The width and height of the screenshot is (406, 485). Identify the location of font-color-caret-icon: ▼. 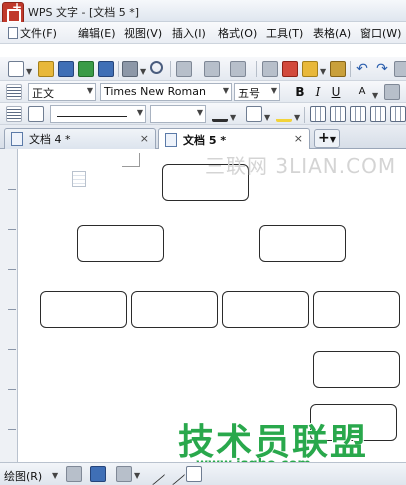
(375, 95).